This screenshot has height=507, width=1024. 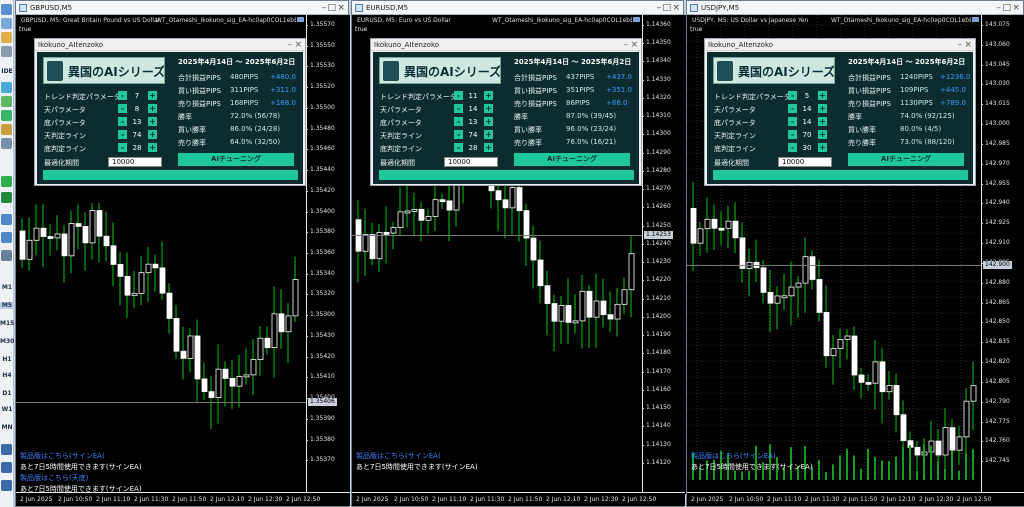 I want to click on line-tool-icon, so click(x=6, y=485).